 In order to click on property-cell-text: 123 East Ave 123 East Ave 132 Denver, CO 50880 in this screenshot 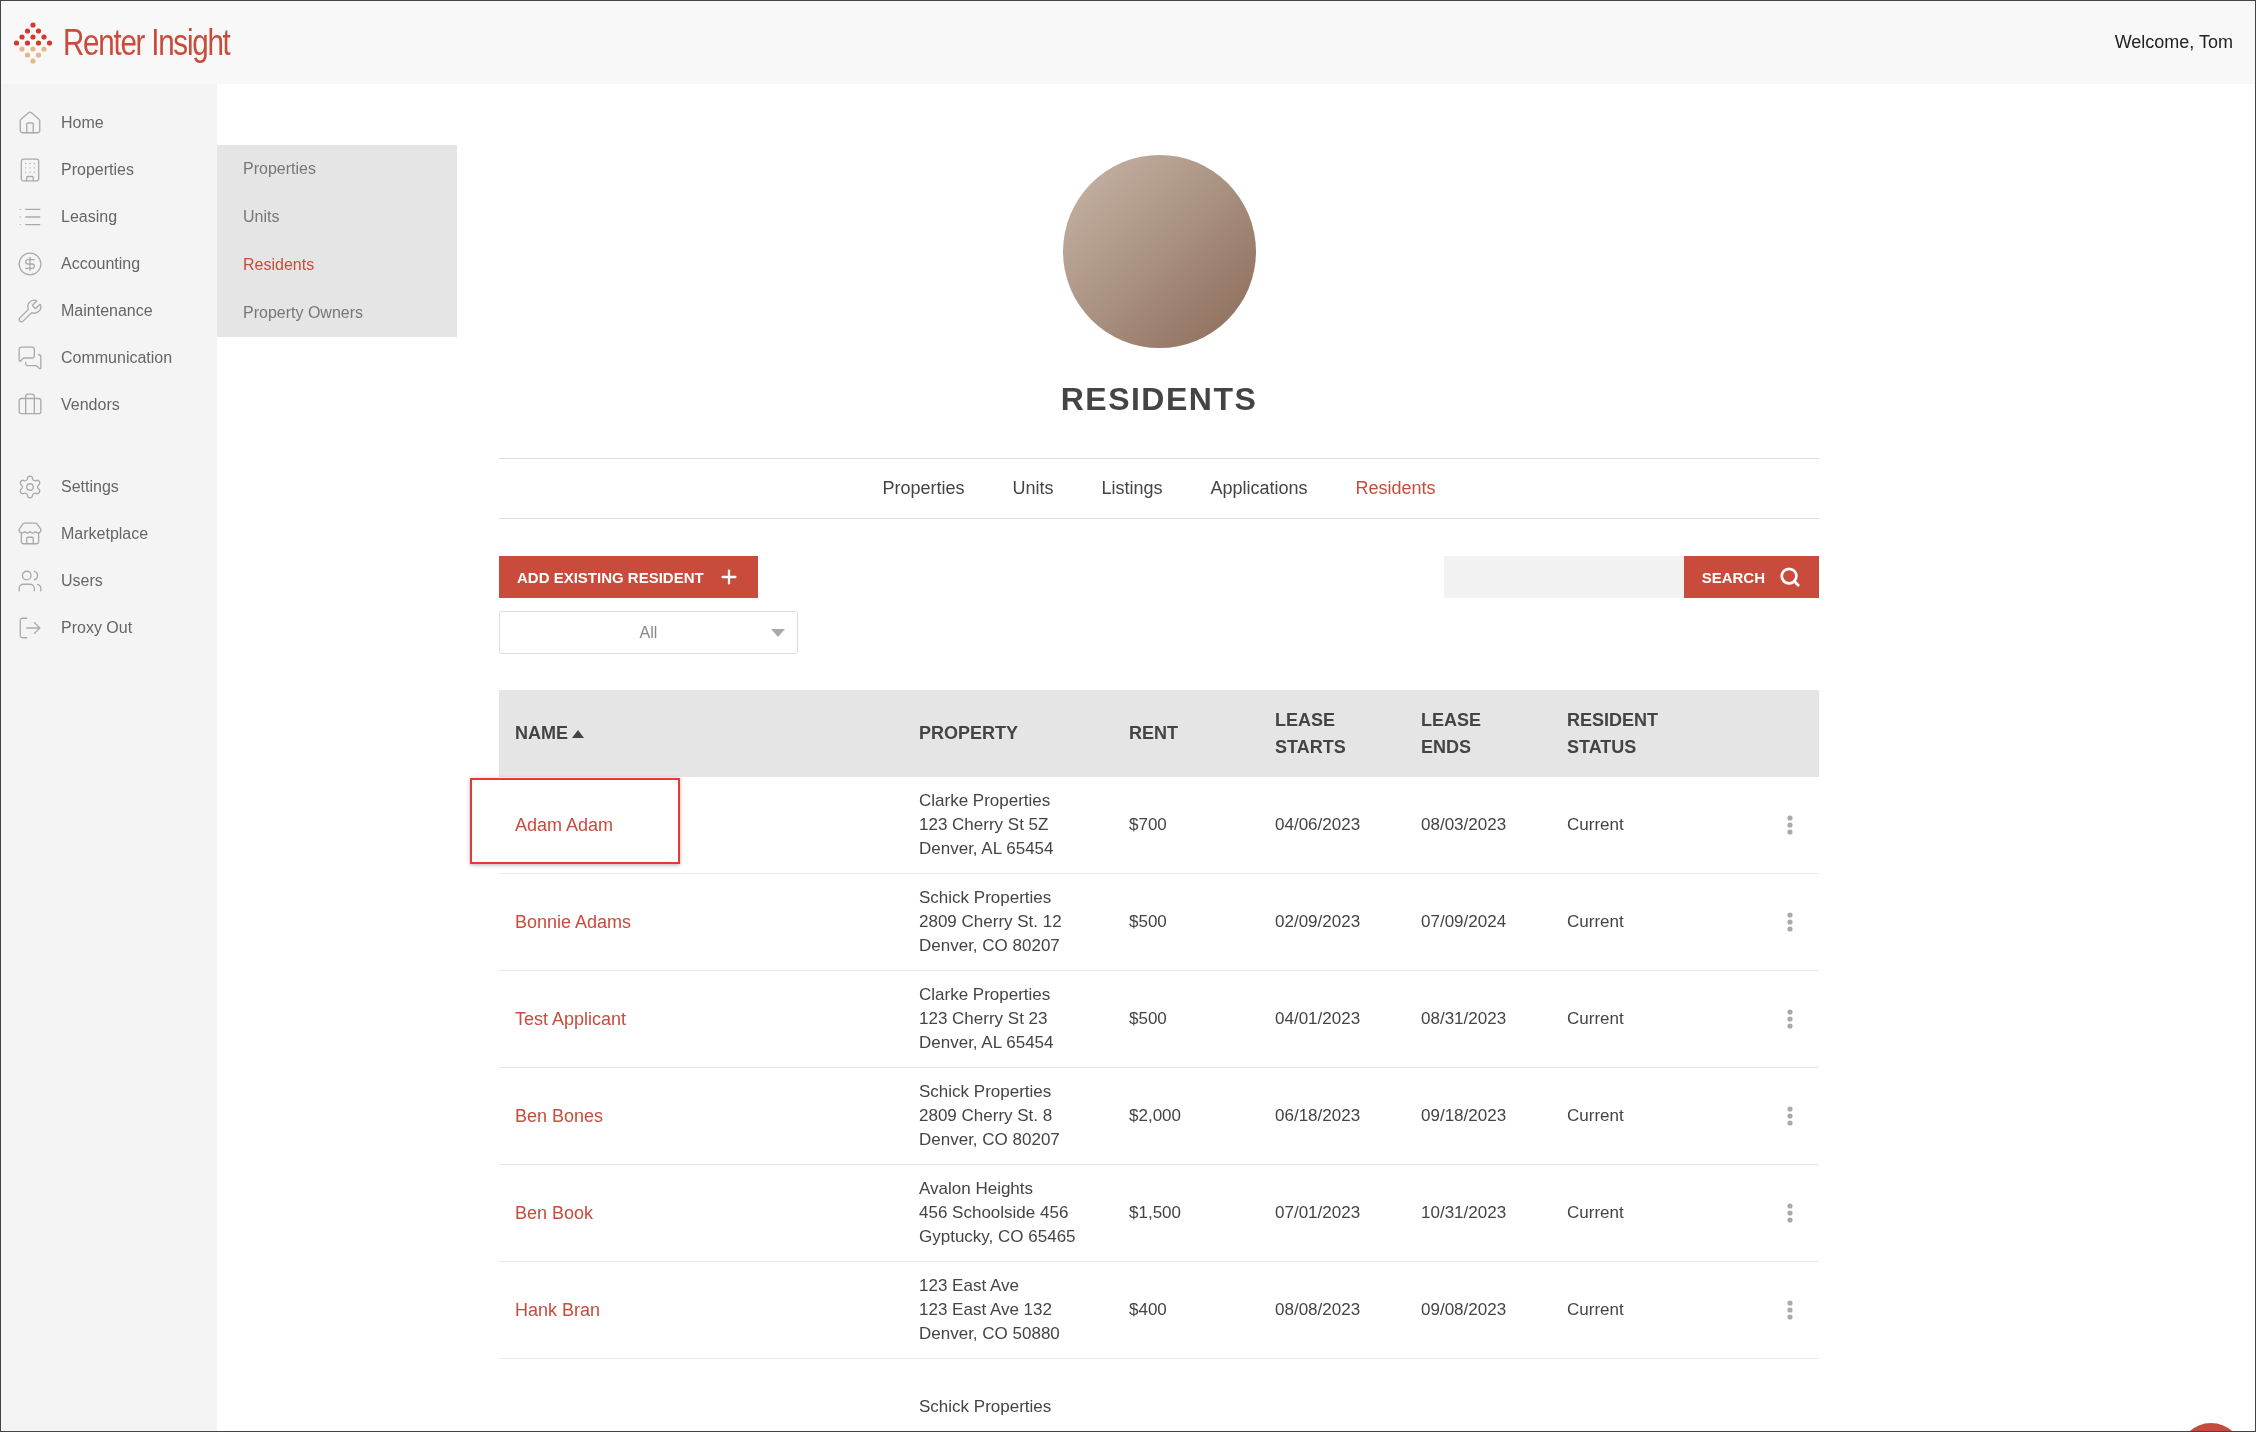, I will do `click(990, 1310)`.